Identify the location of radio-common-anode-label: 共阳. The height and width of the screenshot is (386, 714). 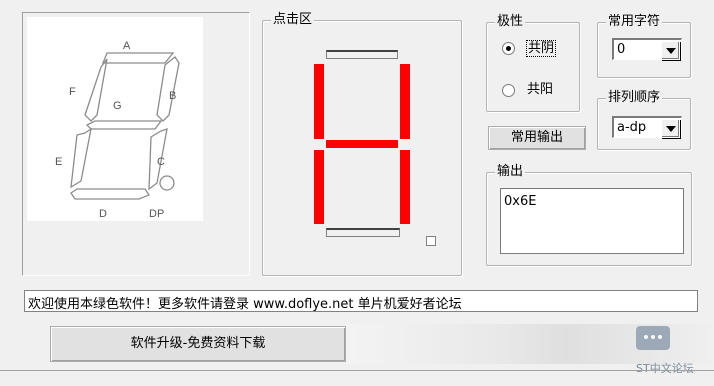
(540, 89).